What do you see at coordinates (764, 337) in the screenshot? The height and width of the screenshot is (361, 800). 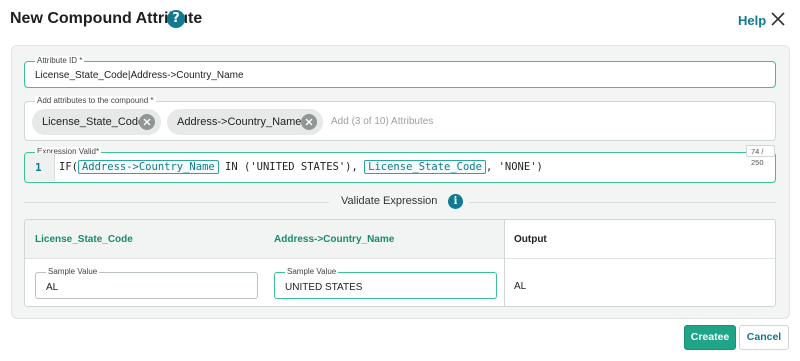 I see `cancel-button: Cancel` at bounding box center [764, 337].